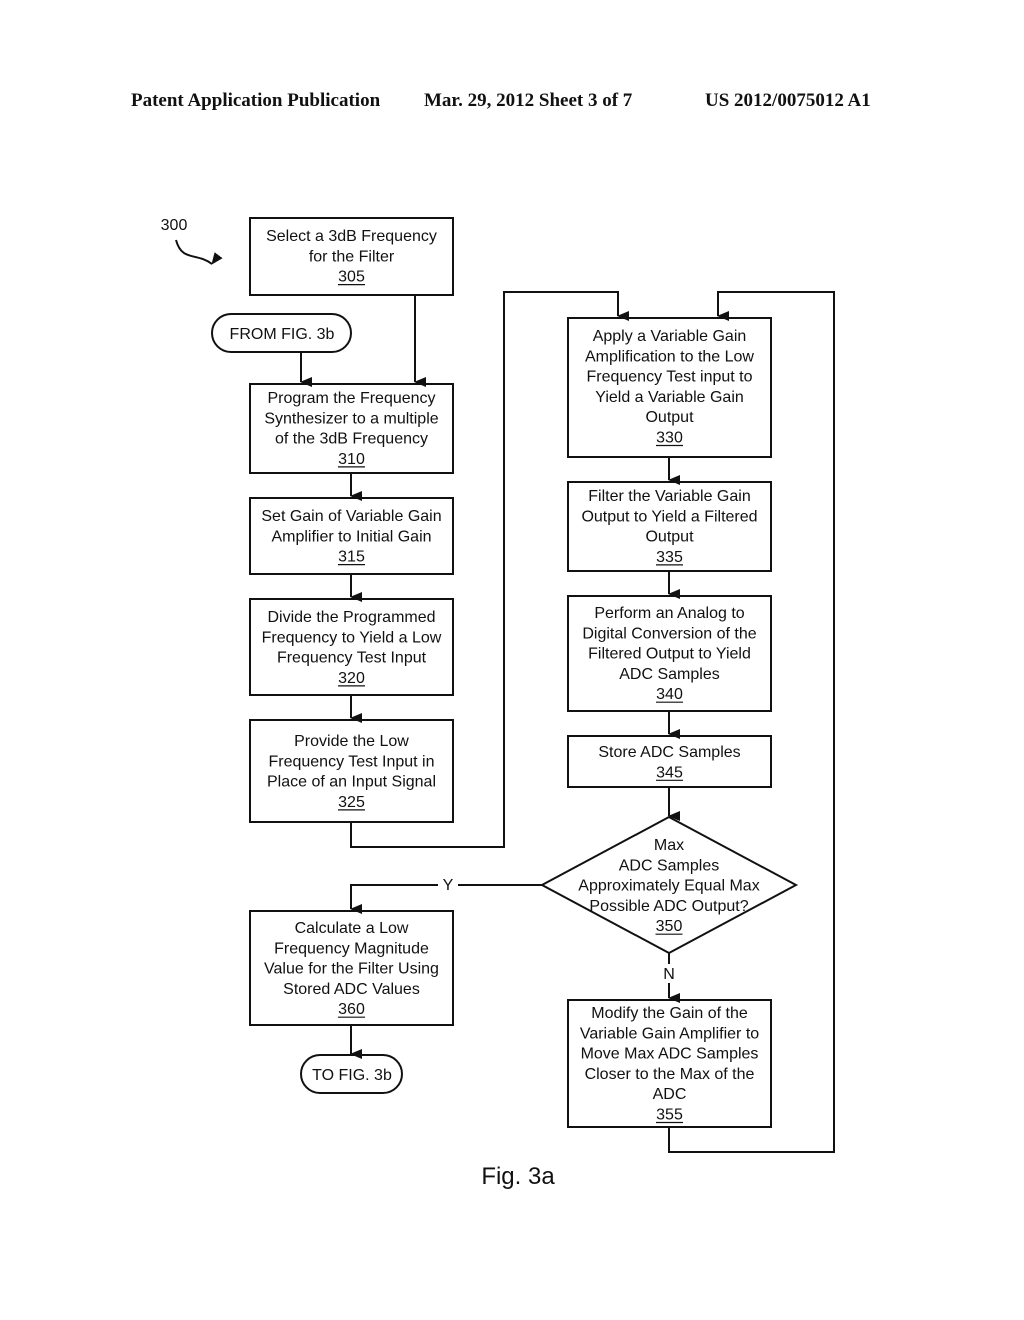 This screenshot has height=1320, width=1024. Describe the element at coordinates (351, 398) in the screenshot. I see `step-text-line: Program the Frequency` at that location.